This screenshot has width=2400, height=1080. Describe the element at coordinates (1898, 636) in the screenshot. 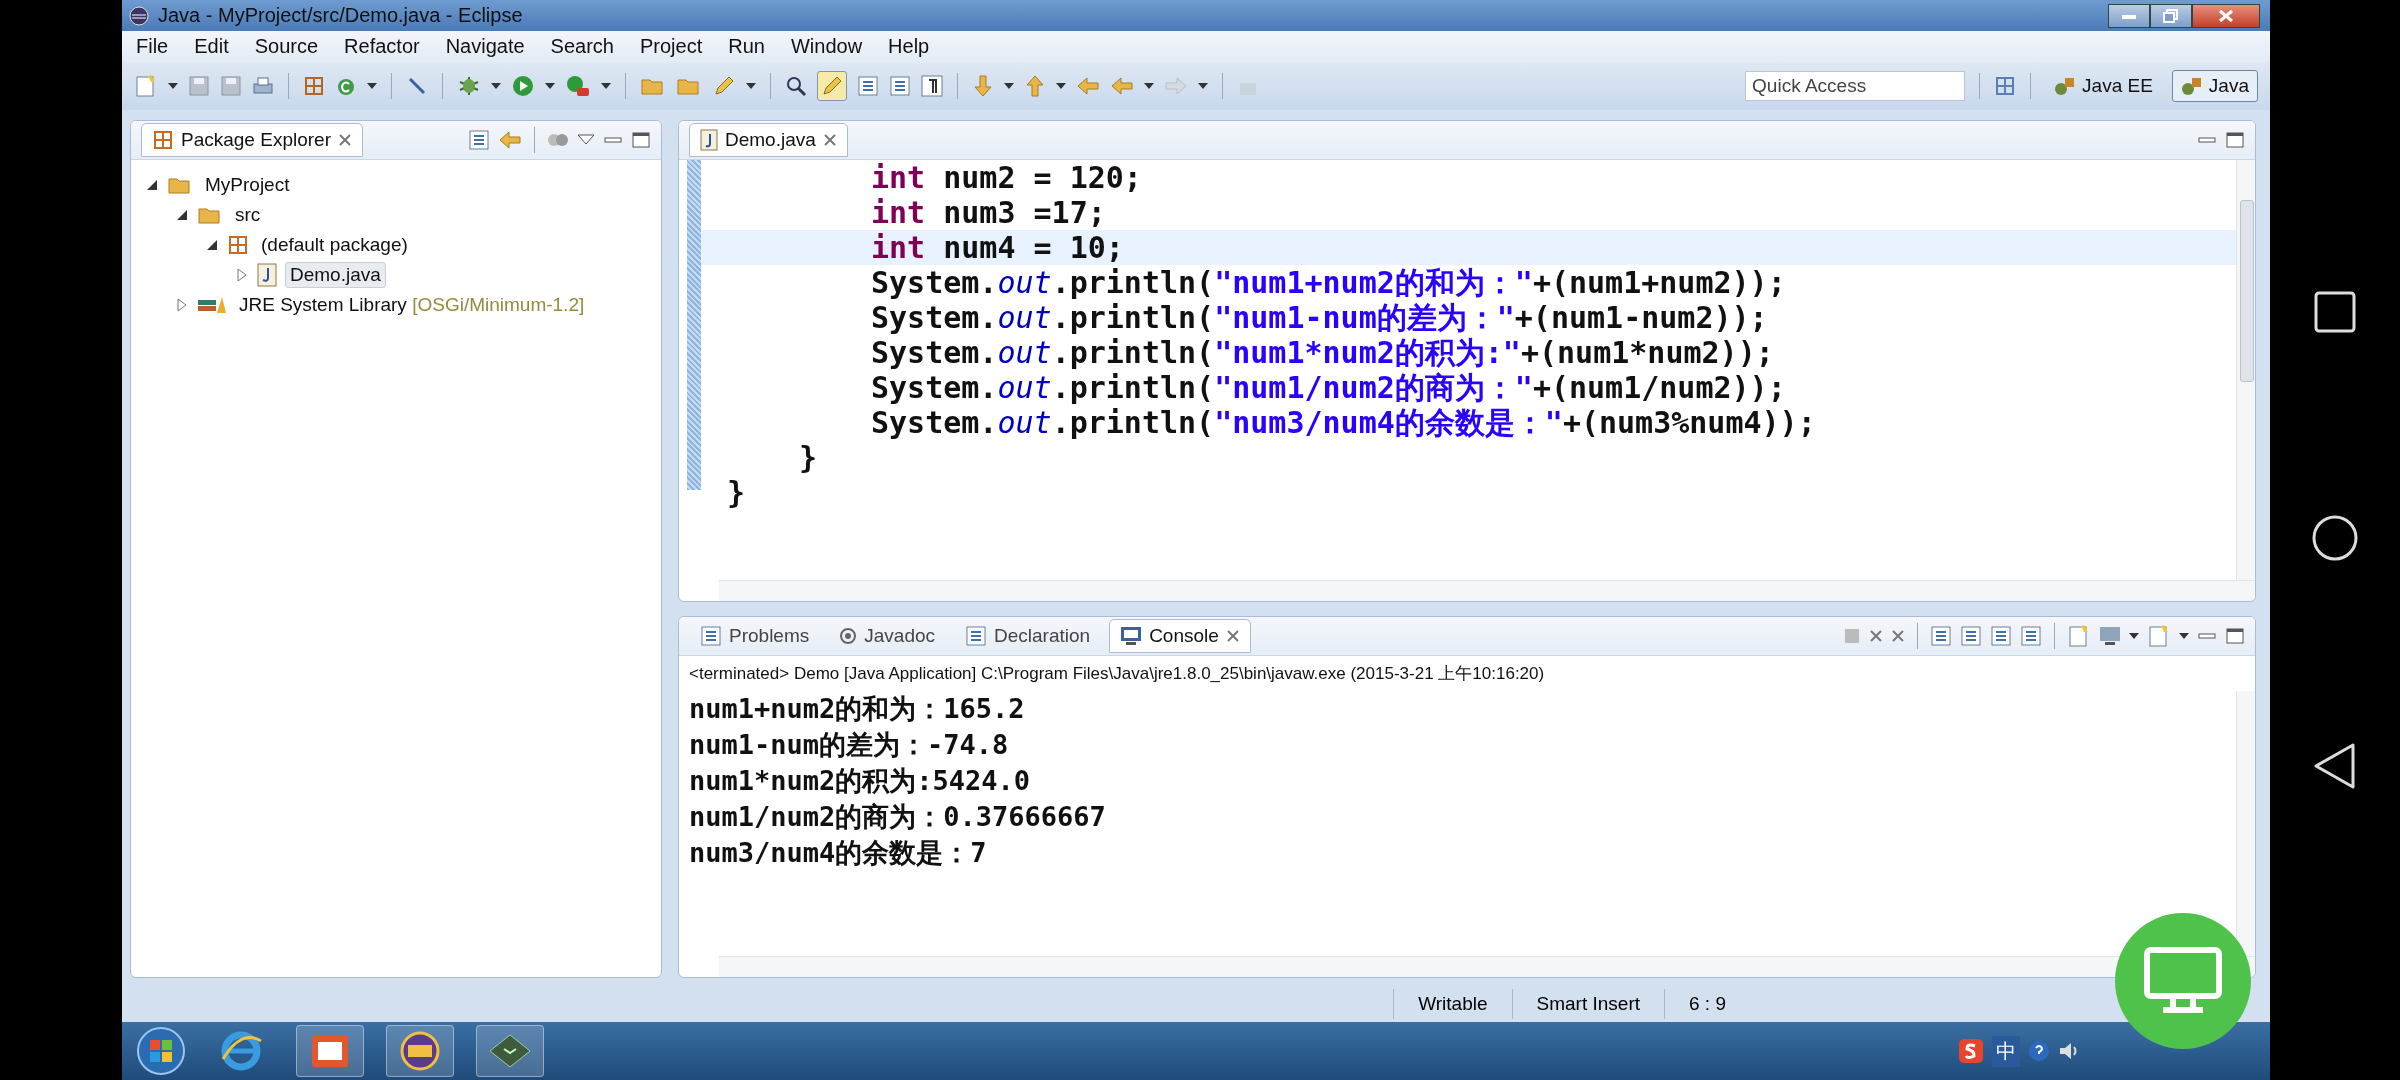

I see `remove-all-icon` at that location.